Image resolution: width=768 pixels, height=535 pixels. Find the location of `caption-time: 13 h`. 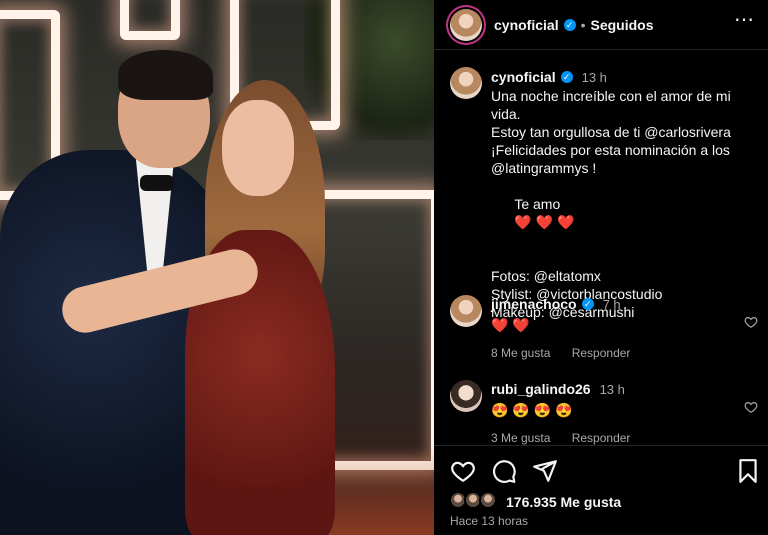

caption-time: 13 h is located at coordinates (594, 77).